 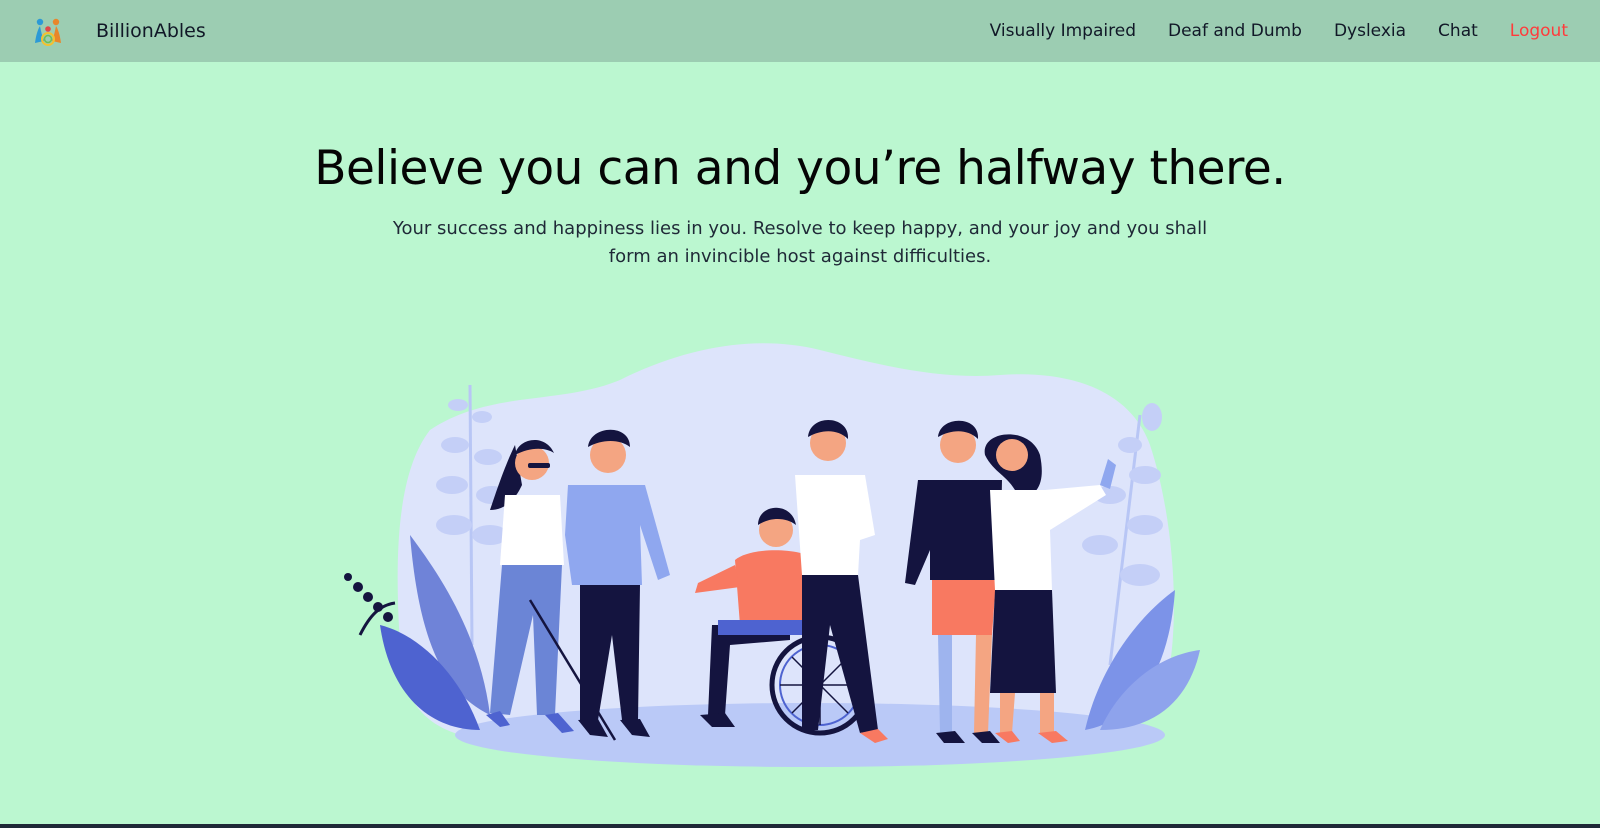 What do you see at coordinates (1063, 31) in the screenshot?
I see `nav-link-visually-impaired: Visually Impaired` at bounding box center [1063, 31].